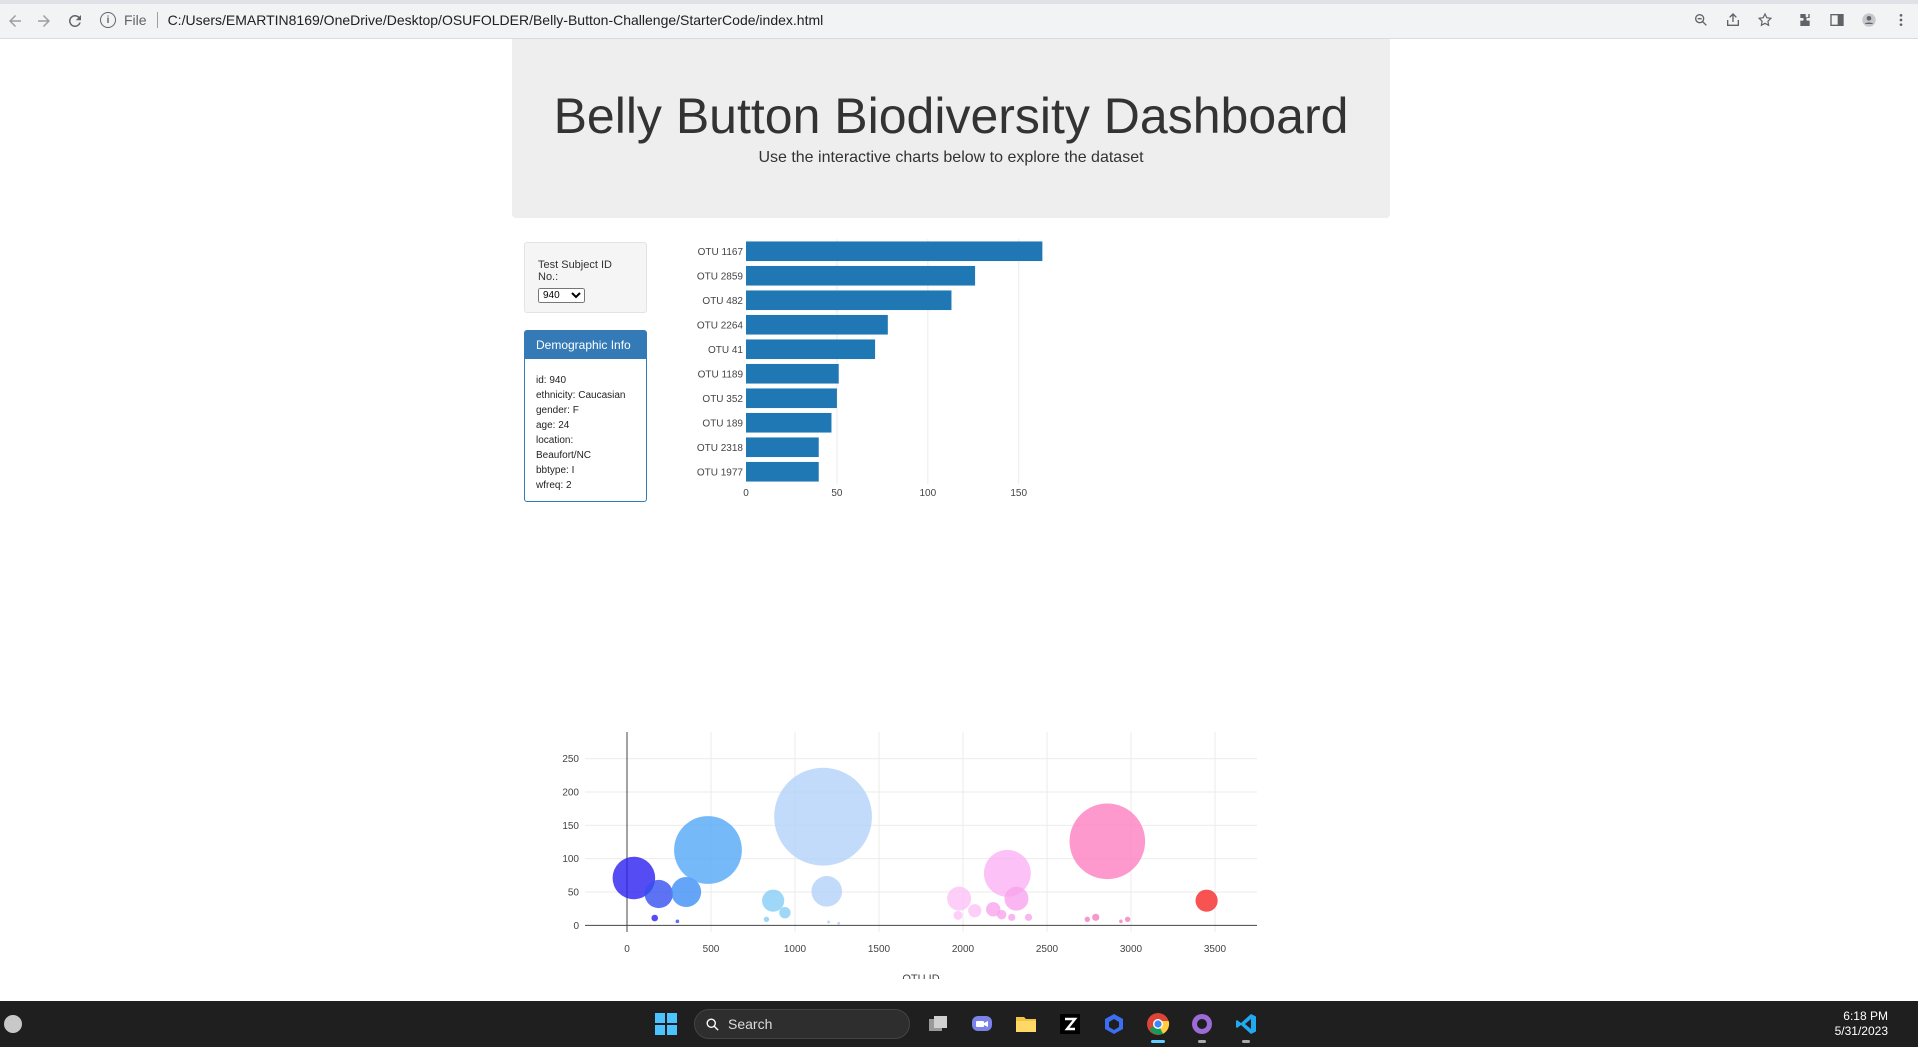 The height and width of the screenshot is (1047, 1918). Describe the element at coordinates (666, 1024) in the screenshot. I see `start-icon` at that location.